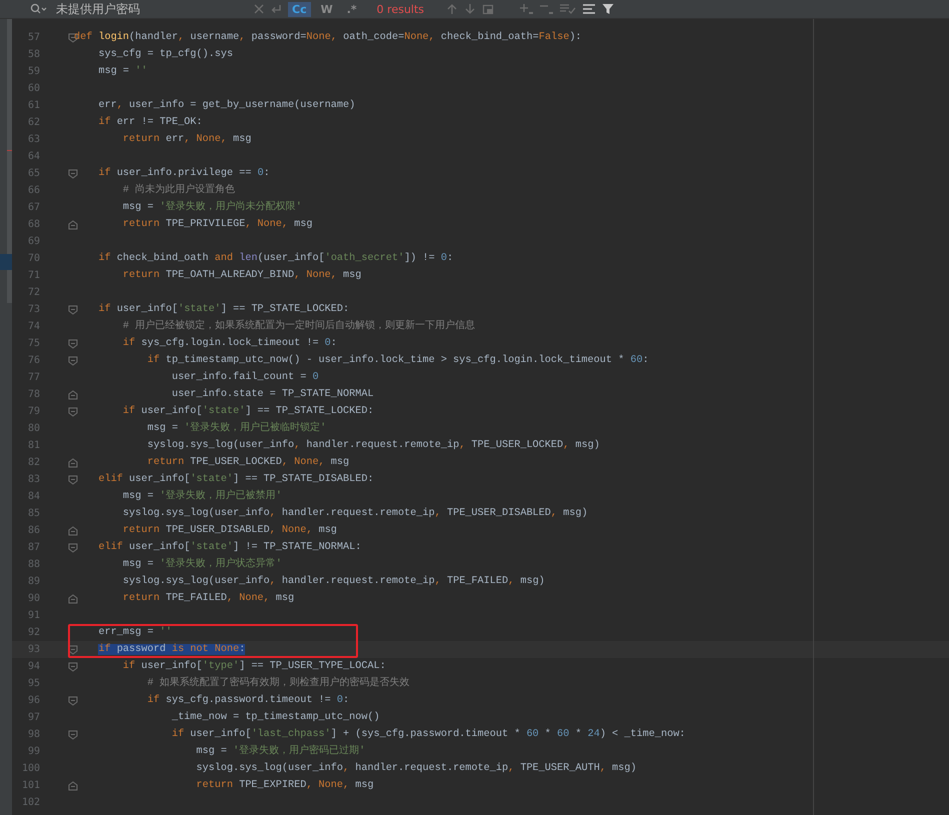 The height and width of the screenshot is (815, 949). I want to click on code-line: msg = '', so click(122, 71).